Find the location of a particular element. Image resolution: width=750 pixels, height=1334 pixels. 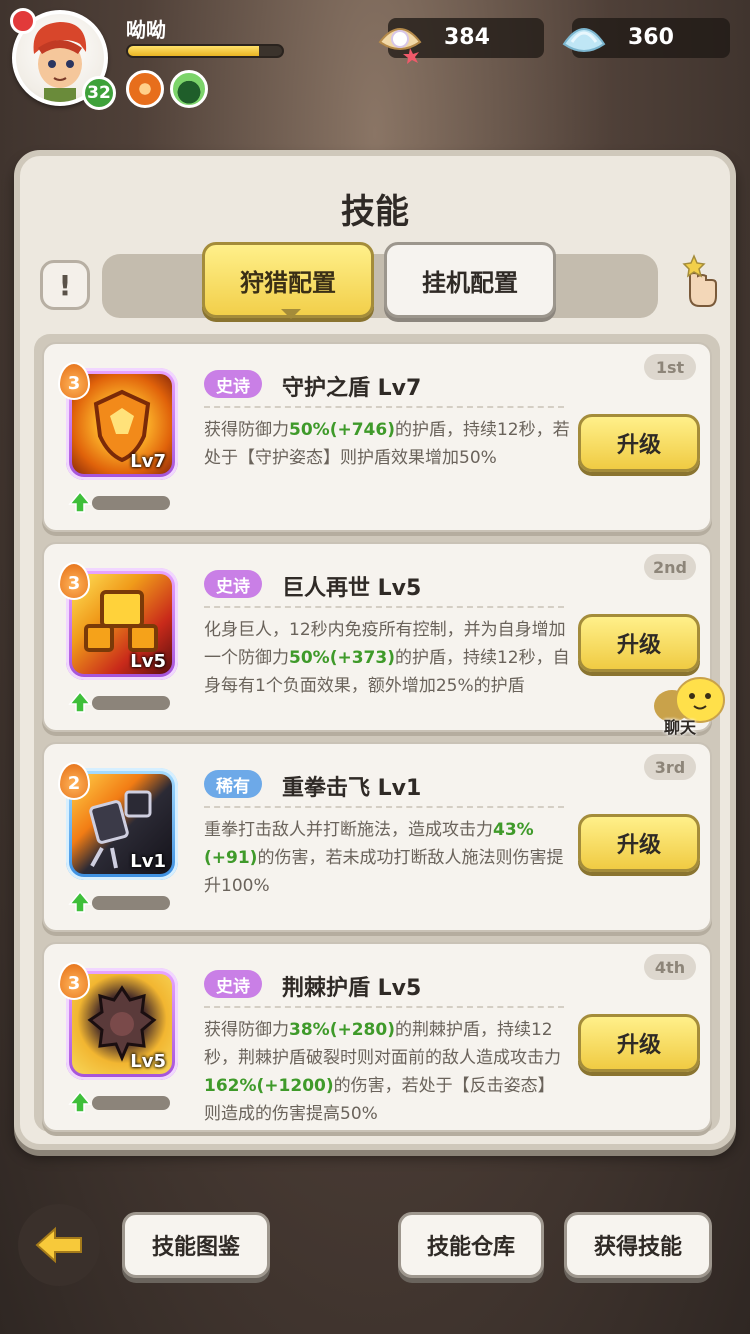

shell-counter: 360 is located at coordinates (646, 38).